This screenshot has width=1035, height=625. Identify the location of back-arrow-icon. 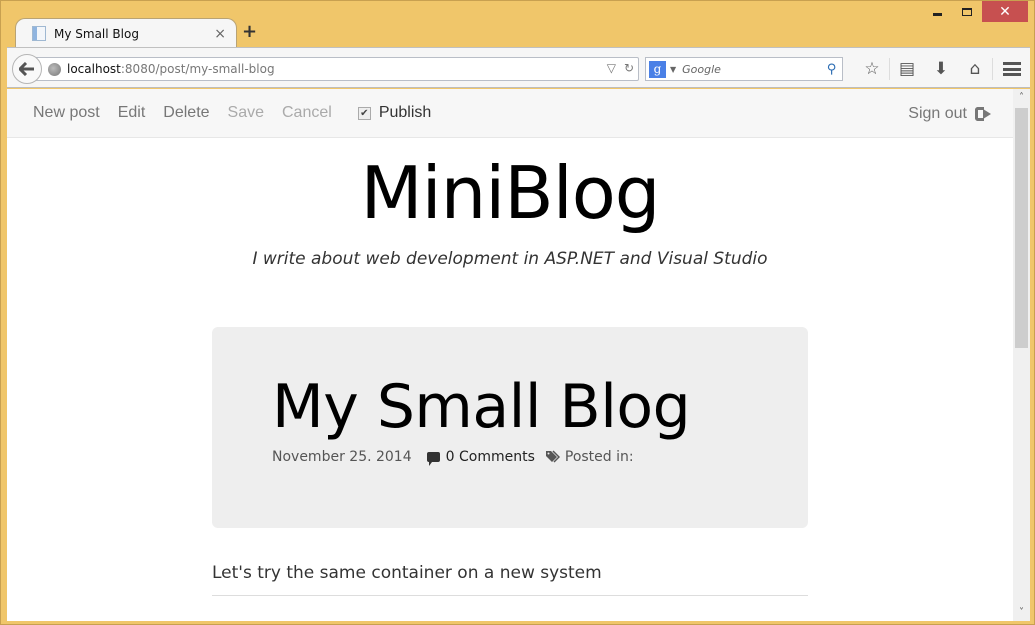
(26, 69).